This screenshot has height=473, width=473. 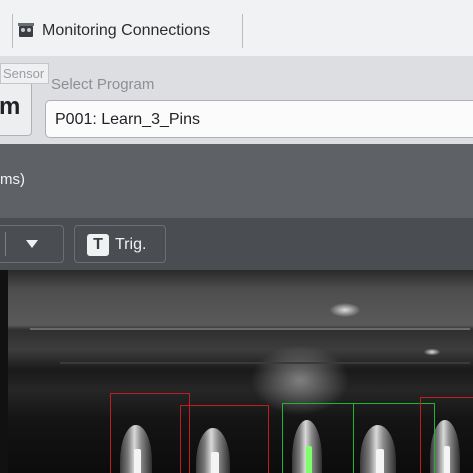 What do you see at coordinates (236, 28) in the screenshot?
I see `top-toolbar: Monitoring Connections` at bounding box center [236, 28].